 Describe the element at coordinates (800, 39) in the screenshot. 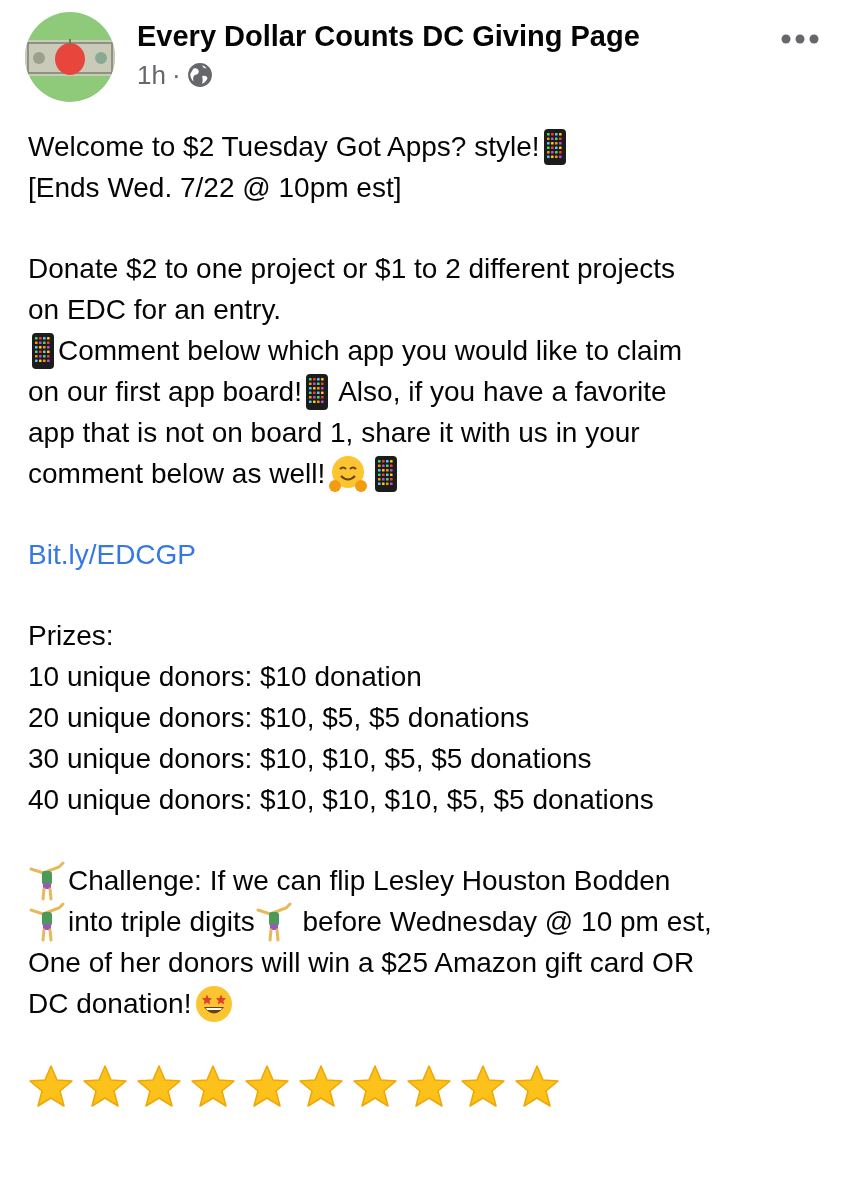

I see `more-icon` at that location.